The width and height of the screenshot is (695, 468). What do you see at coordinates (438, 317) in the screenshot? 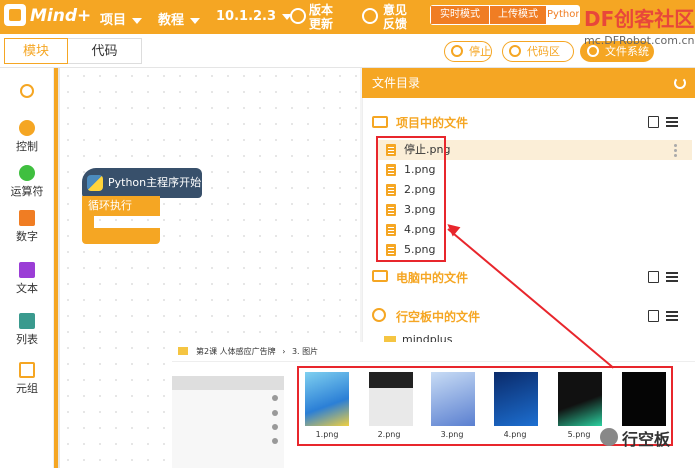
I see `board-files-title: 行空板中的文件` at bounding box center [438, 317].